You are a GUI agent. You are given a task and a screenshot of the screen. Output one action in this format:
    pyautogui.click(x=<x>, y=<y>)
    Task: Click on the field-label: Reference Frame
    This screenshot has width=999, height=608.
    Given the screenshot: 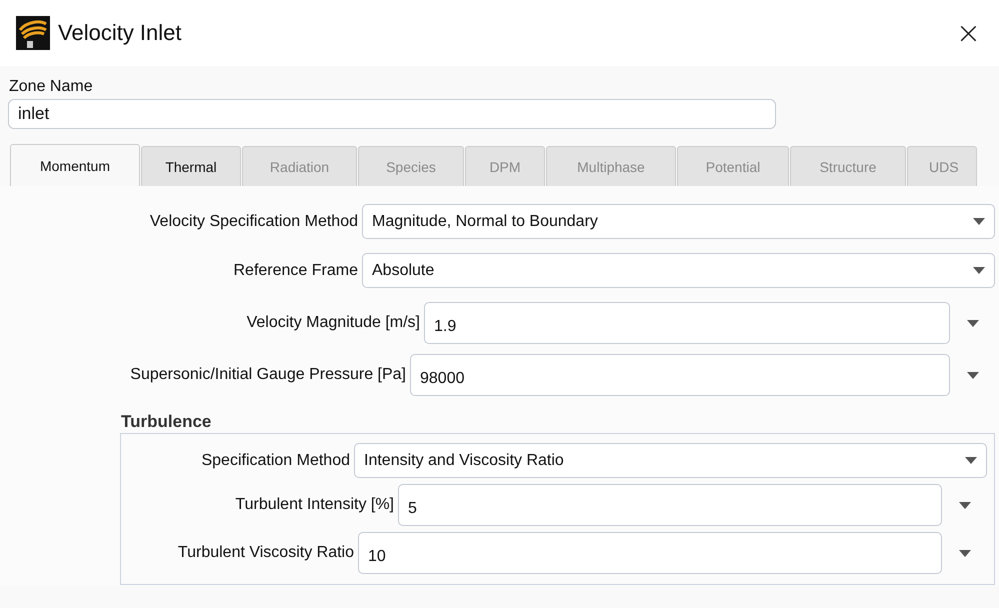 What is the action you would take?
    pyautogui.click(x=295, y=271)
    